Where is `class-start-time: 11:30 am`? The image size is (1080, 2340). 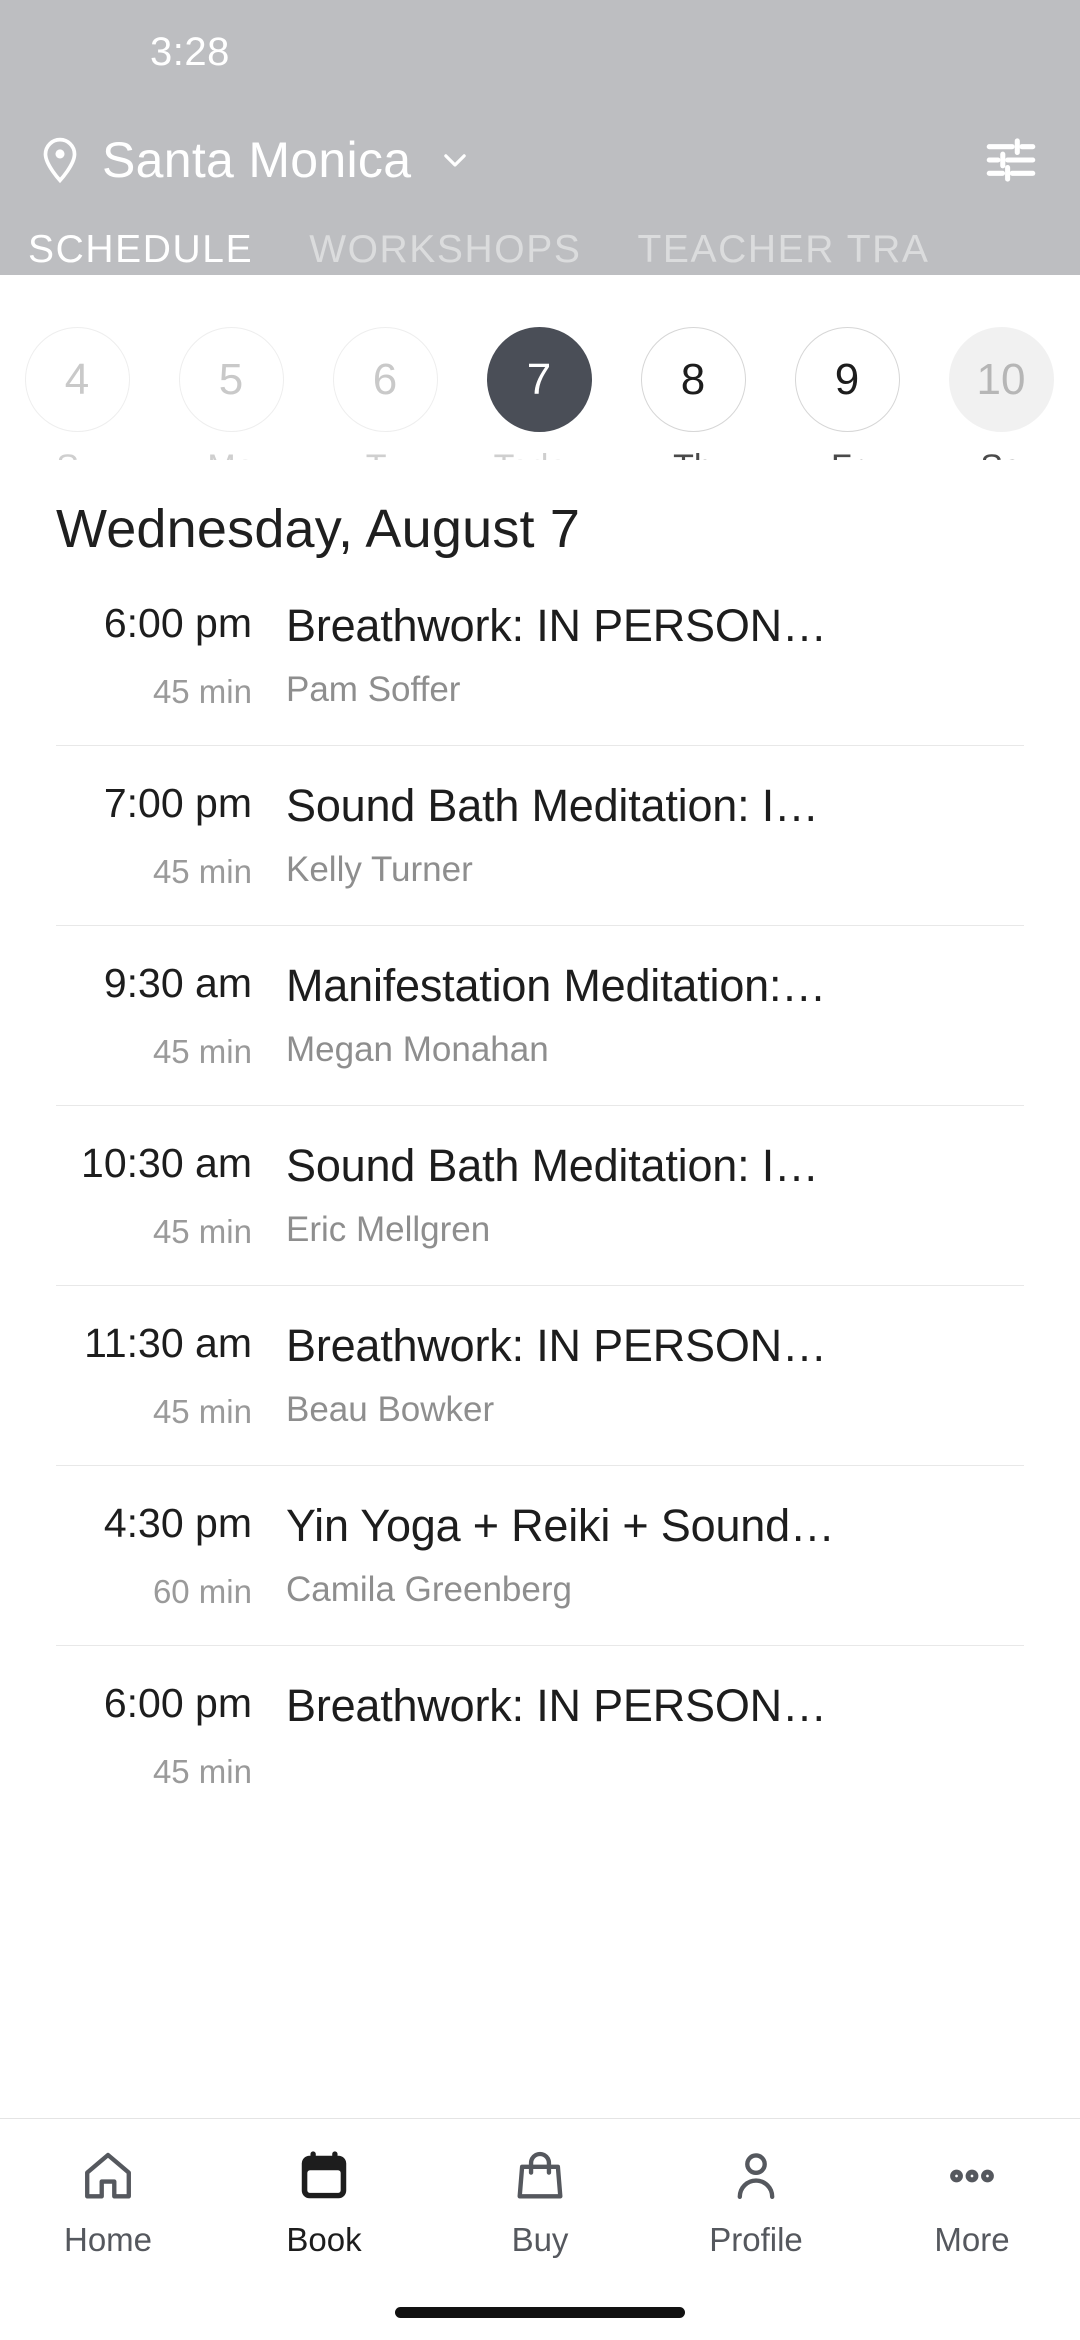 class-start-time: 11:30 am is located at coordinates (168, 1343).